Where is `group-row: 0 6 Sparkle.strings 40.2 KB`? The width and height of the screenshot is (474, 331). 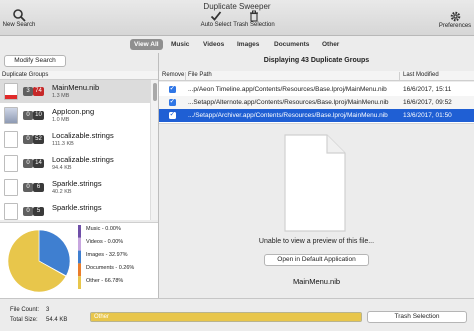
group-row: 0 6 Sparkle.strings 40.2 KB is located at coordinates (75, 187).